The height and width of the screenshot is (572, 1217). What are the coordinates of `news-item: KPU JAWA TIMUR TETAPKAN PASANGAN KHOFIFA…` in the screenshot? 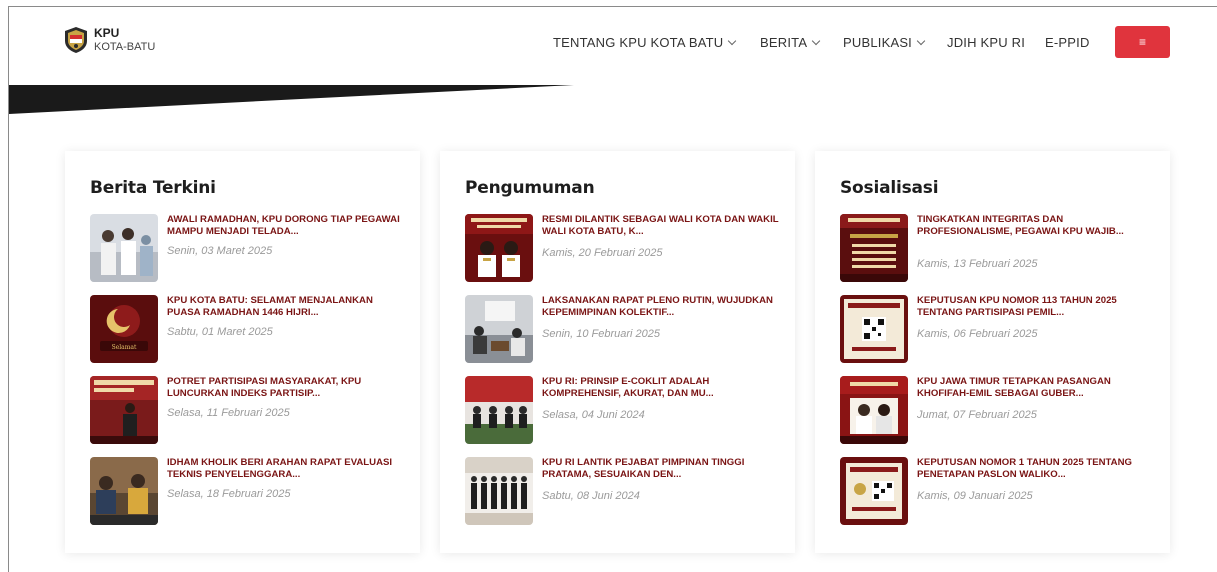 It's located at (995, 411).